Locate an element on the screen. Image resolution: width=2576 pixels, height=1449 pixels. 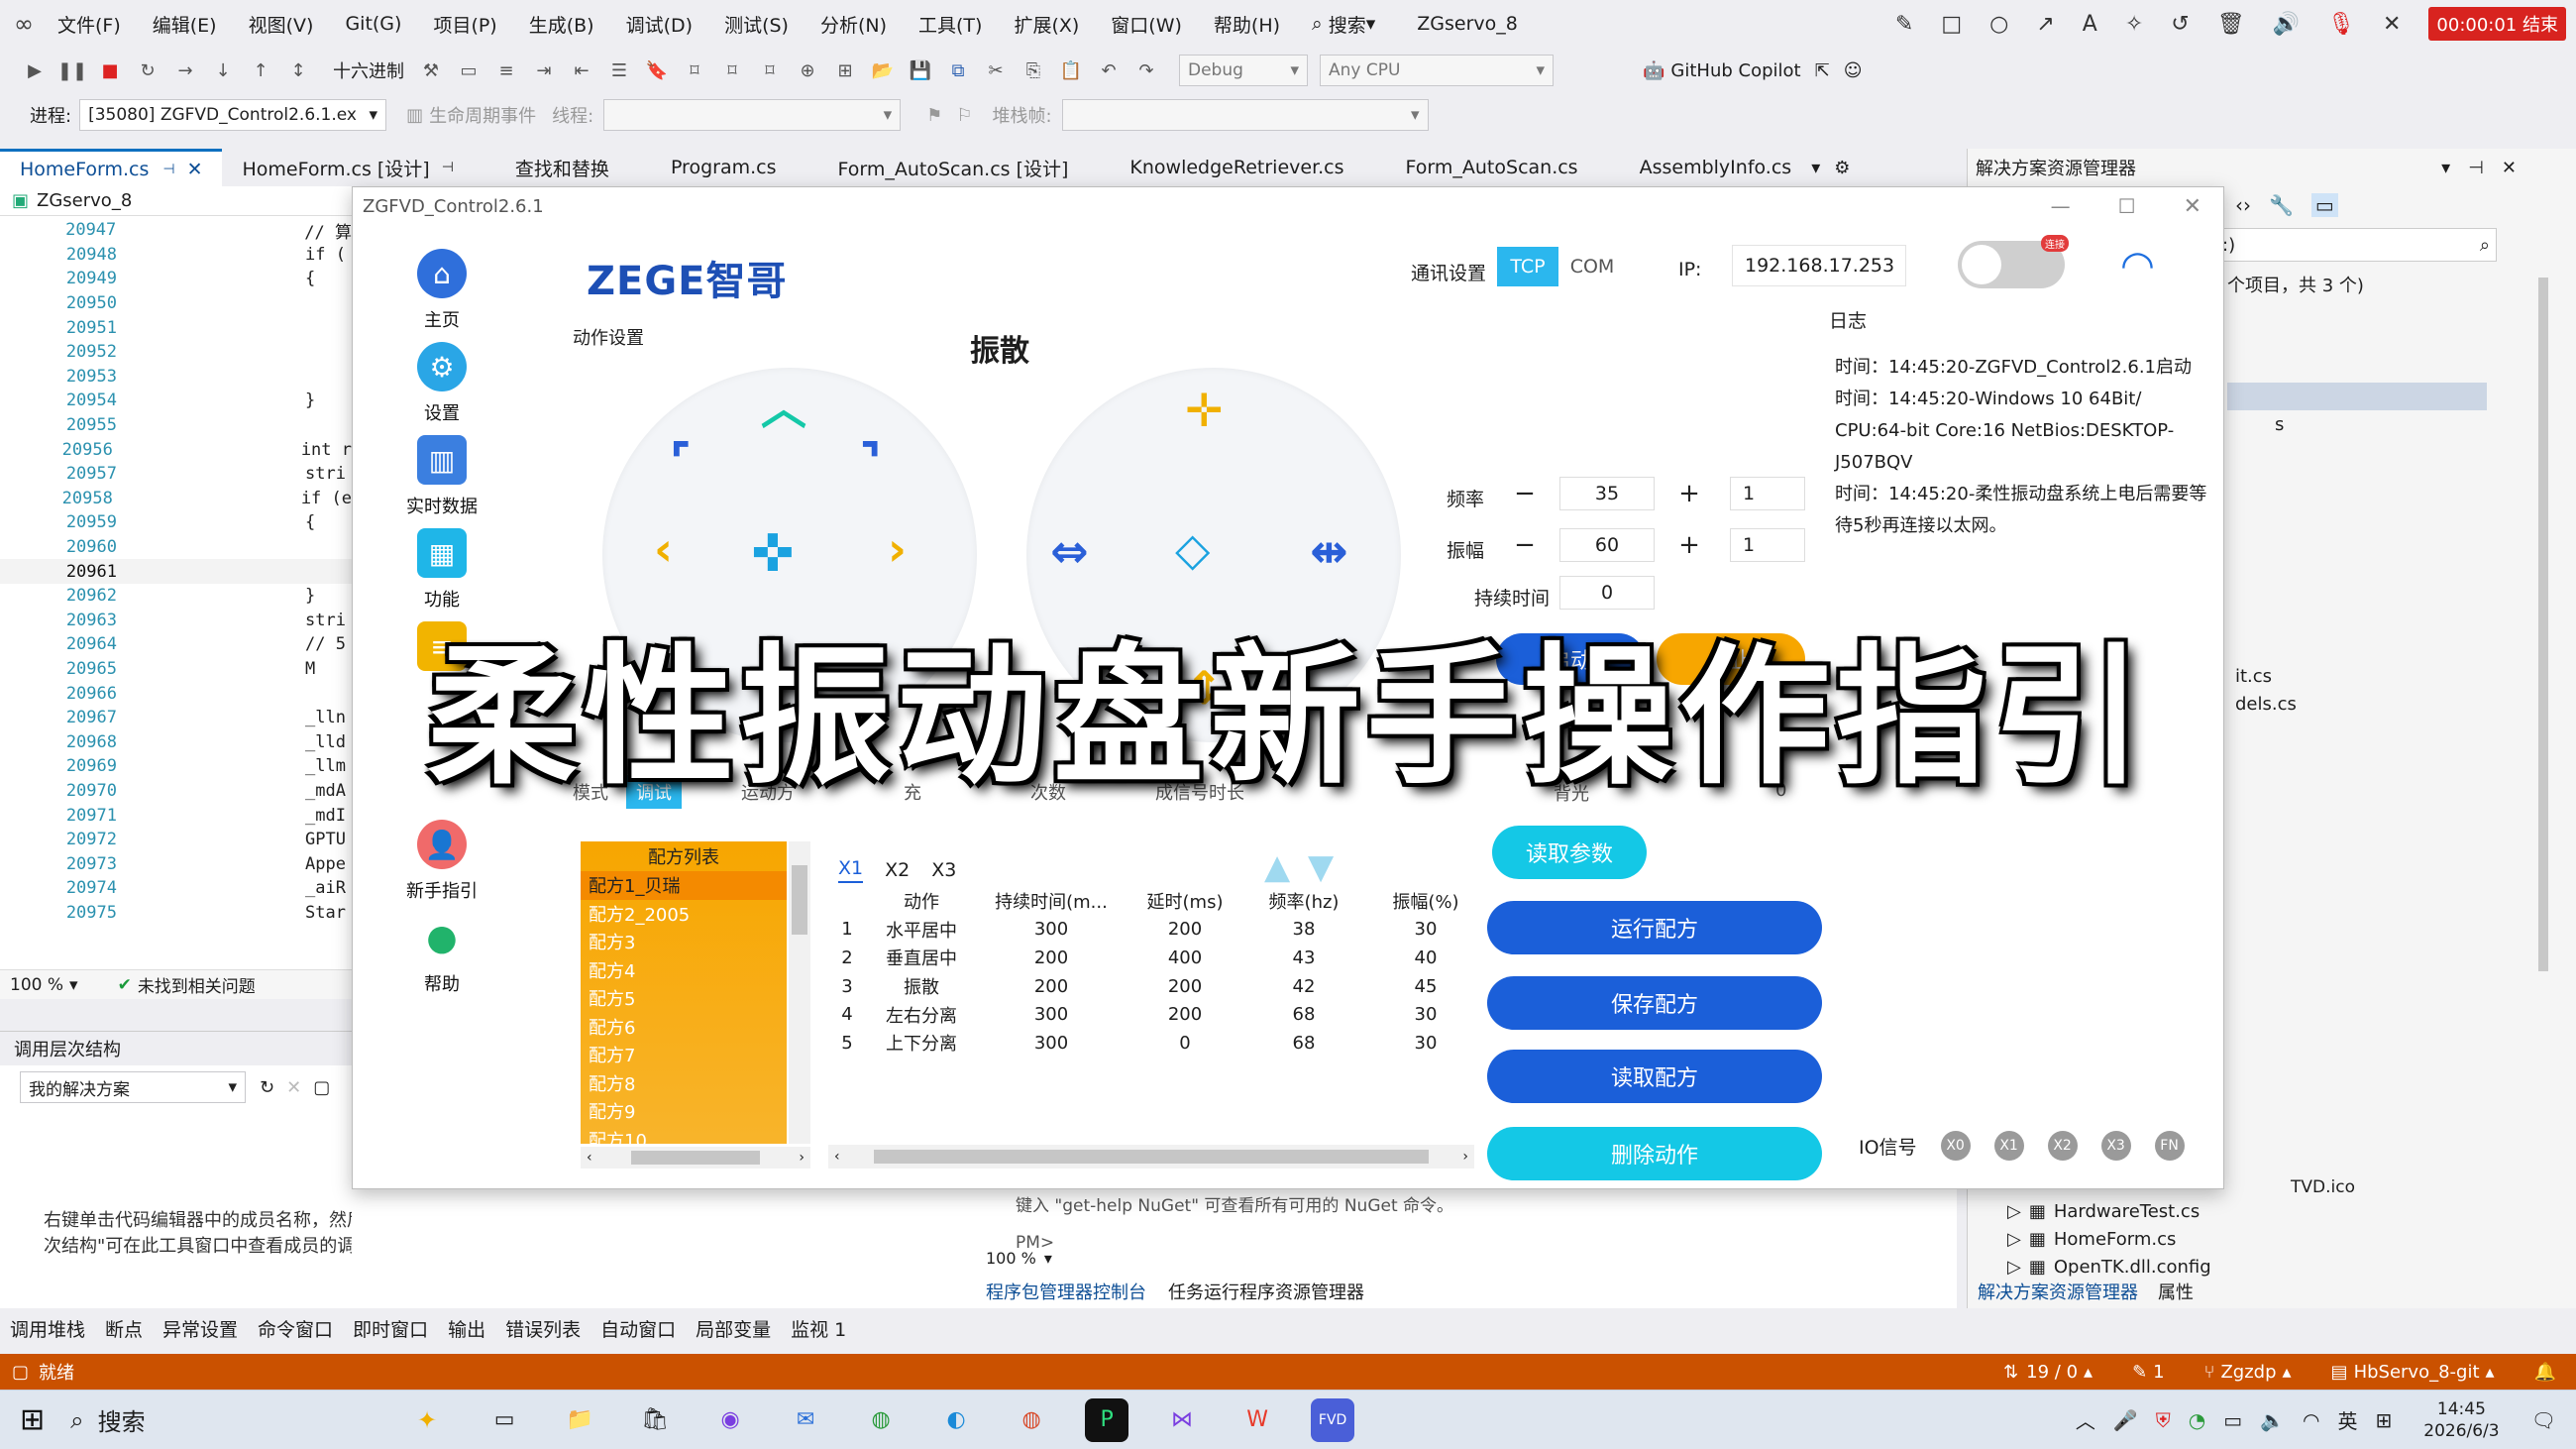
trash-icon: 🗑 is located at coordinates (2231, 25).